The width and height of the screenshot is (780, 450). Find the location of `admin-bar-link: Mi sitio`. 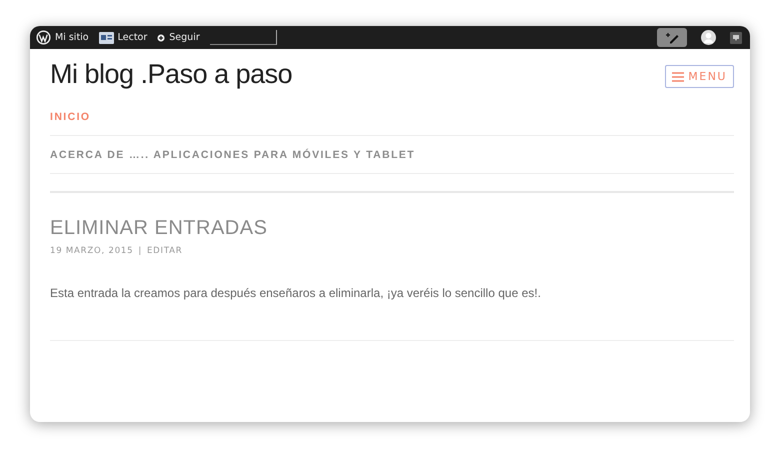

admin-bar-link: Mi sitio is located at coordinates (62, 37).